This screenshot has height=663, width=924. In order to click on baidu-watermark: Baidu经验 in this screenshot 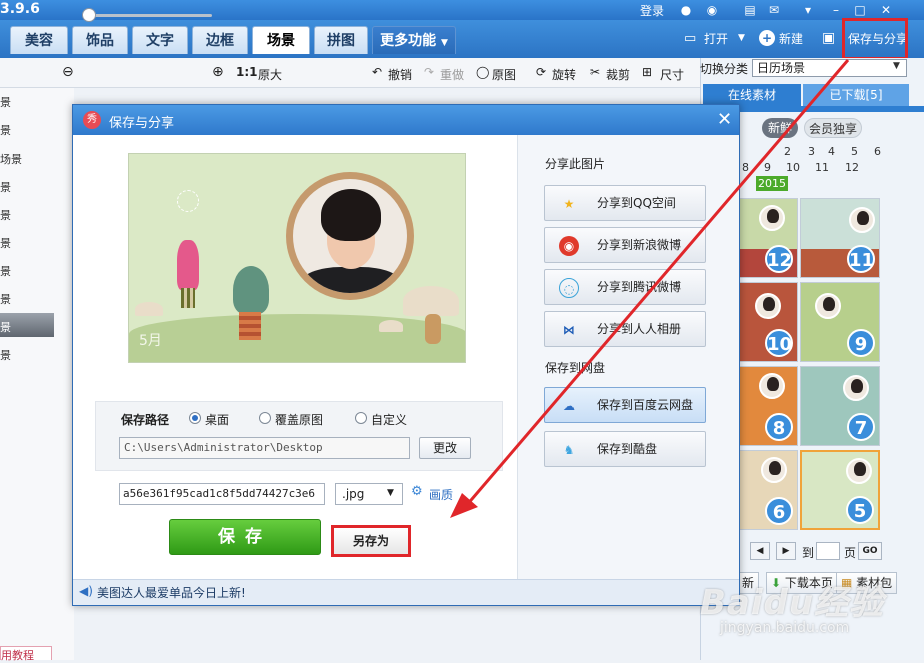, I will do `click(792, 603)`.